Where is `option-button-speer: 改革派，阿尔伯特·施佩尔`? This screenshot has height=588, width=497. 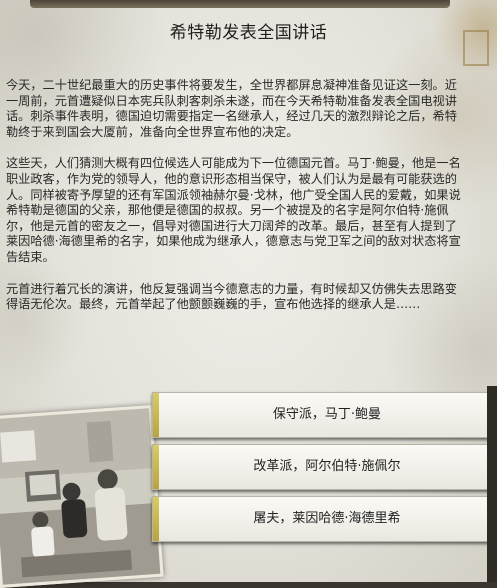
option-button-speer: 改革派，阿尔伯特·施佩尔 is located at coordinates (324, 467).